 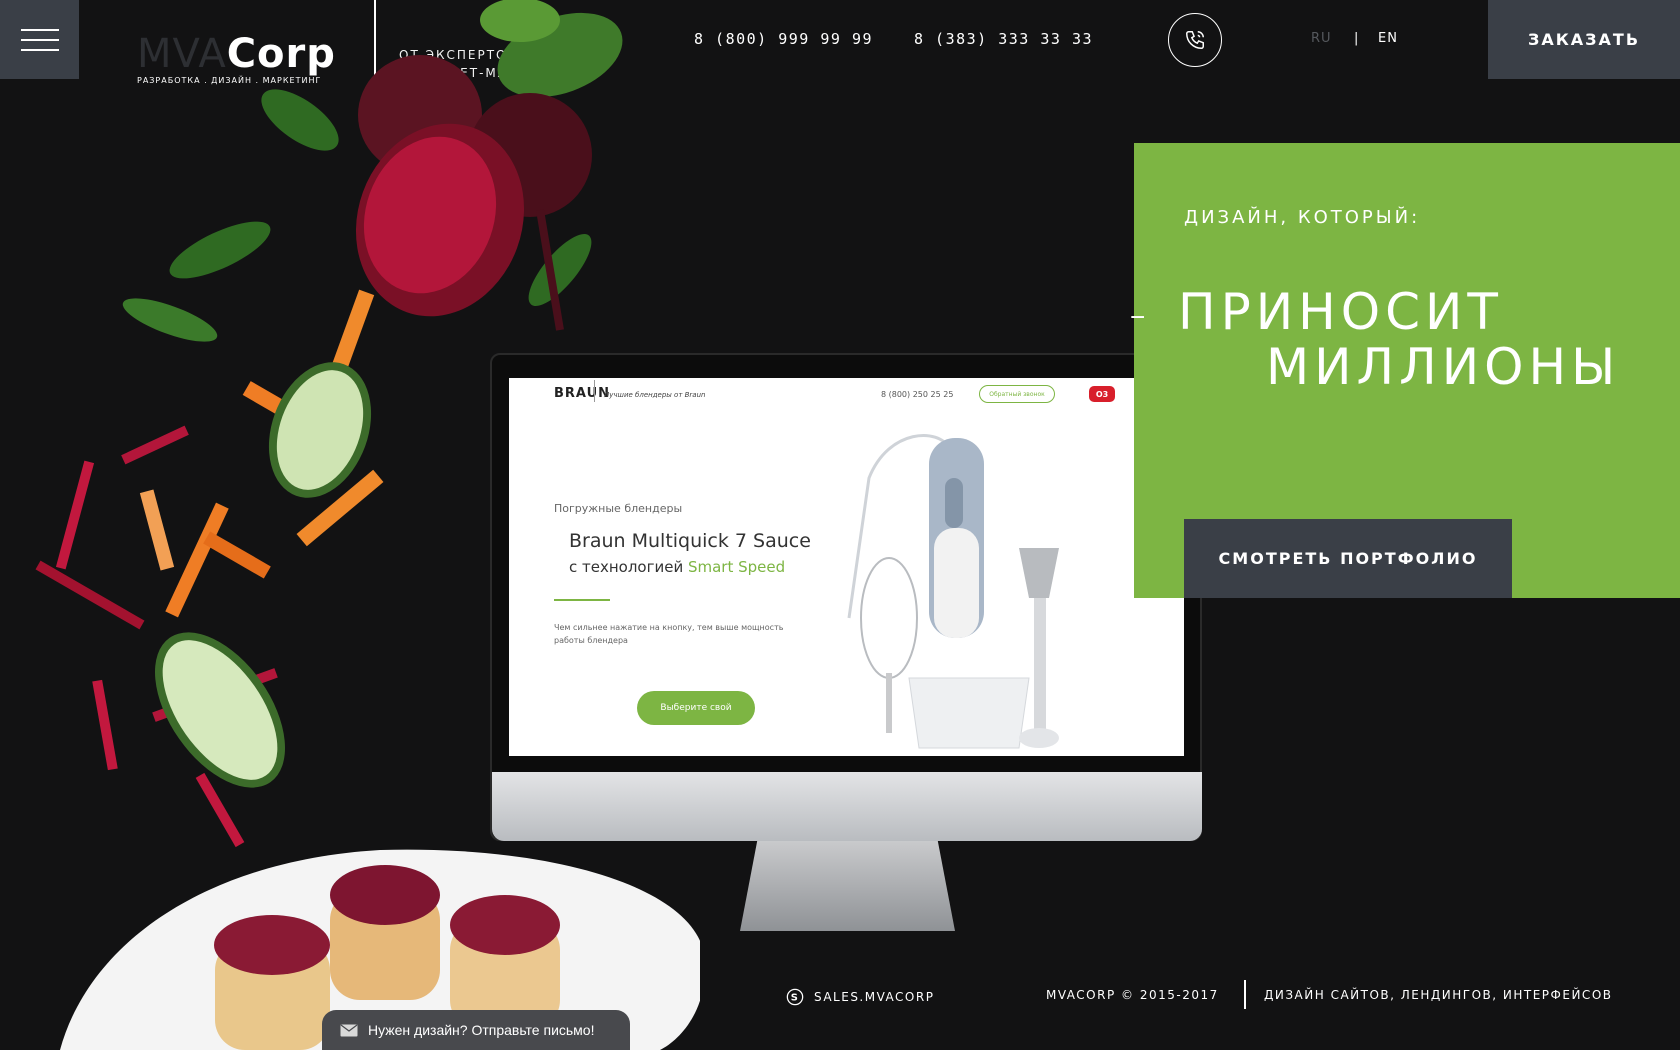 What do you see at coordinates (783, 39) in the screenshot?
I see `phone-number-1: 8 (800) 999 99 99` at bounding box center [783, 39].